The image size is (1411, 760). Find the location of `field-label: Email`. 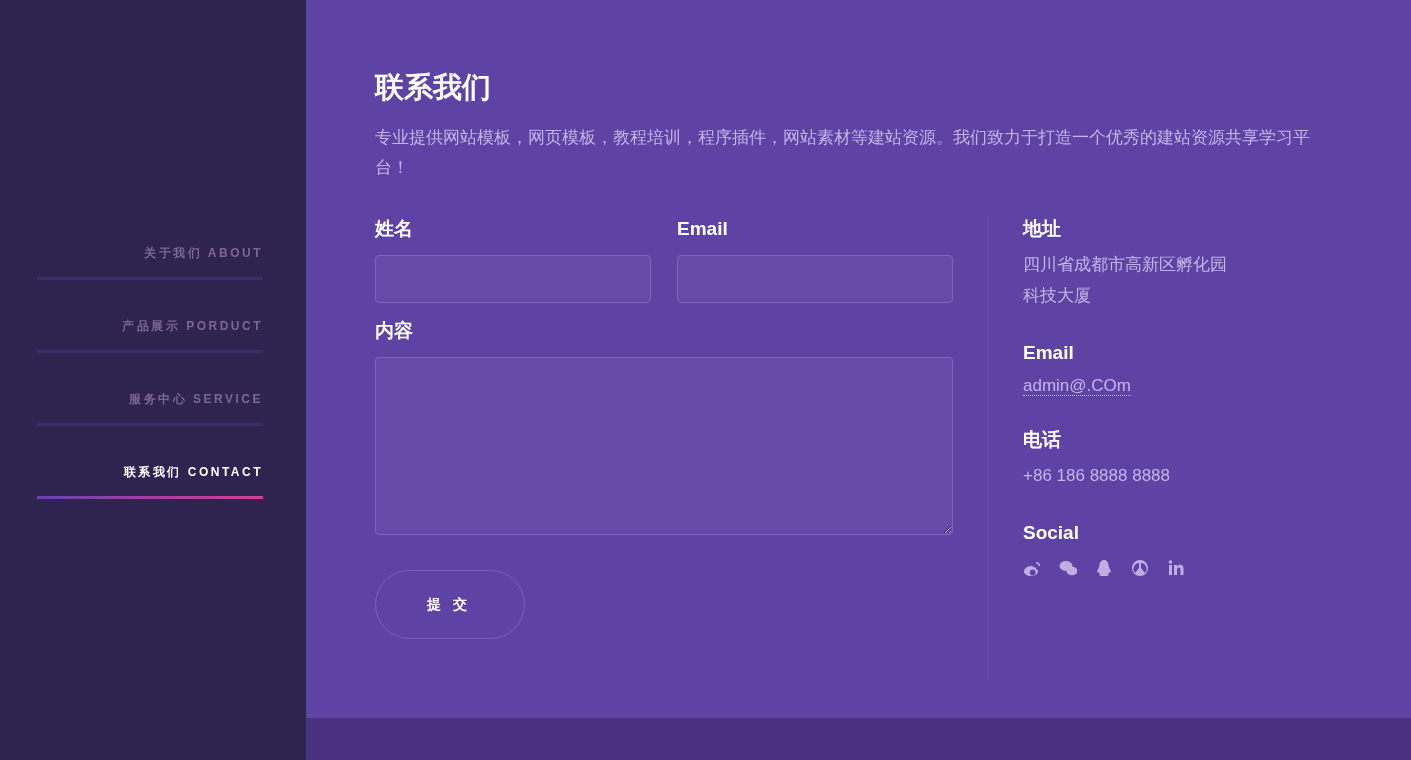

field-label: Email is located at coordinates (703, 228).